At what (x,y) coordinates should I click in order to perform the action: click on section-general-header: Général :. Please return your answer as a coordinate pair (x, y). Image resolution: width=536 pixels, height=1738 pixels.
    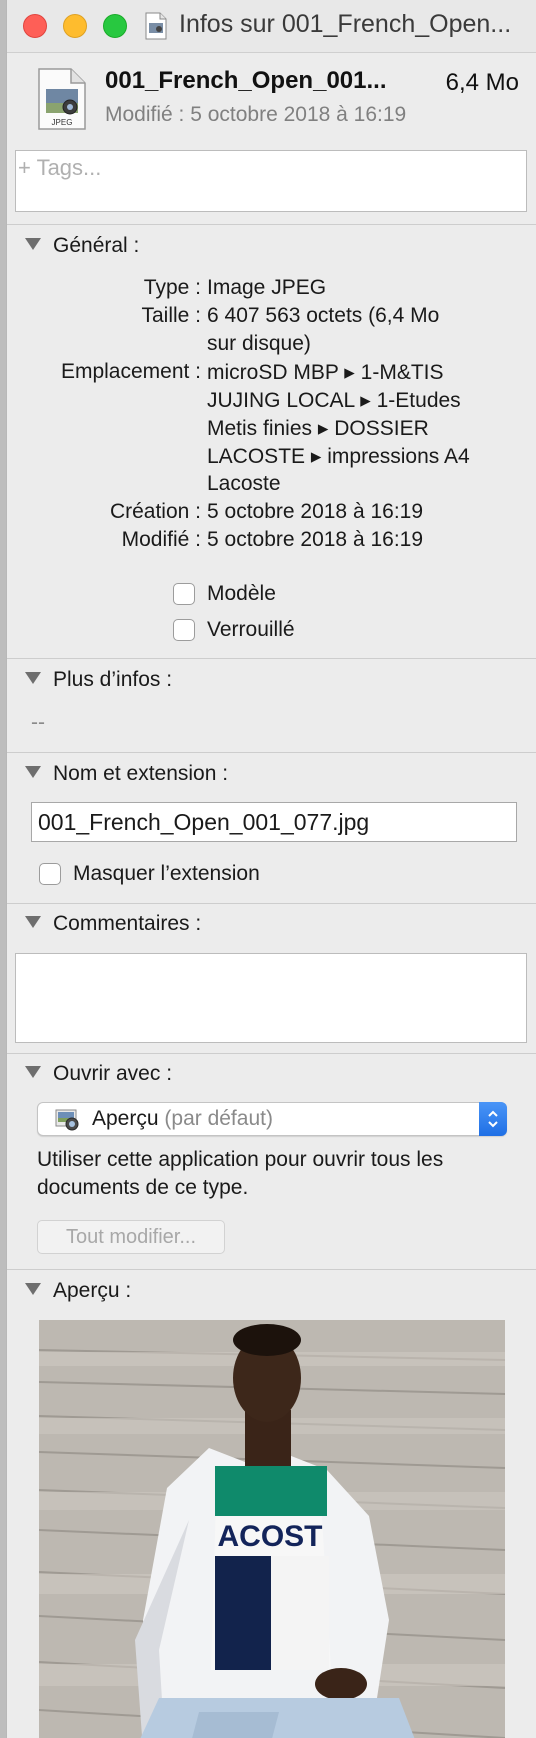
    Looking at the image, I should click on (82, 246).